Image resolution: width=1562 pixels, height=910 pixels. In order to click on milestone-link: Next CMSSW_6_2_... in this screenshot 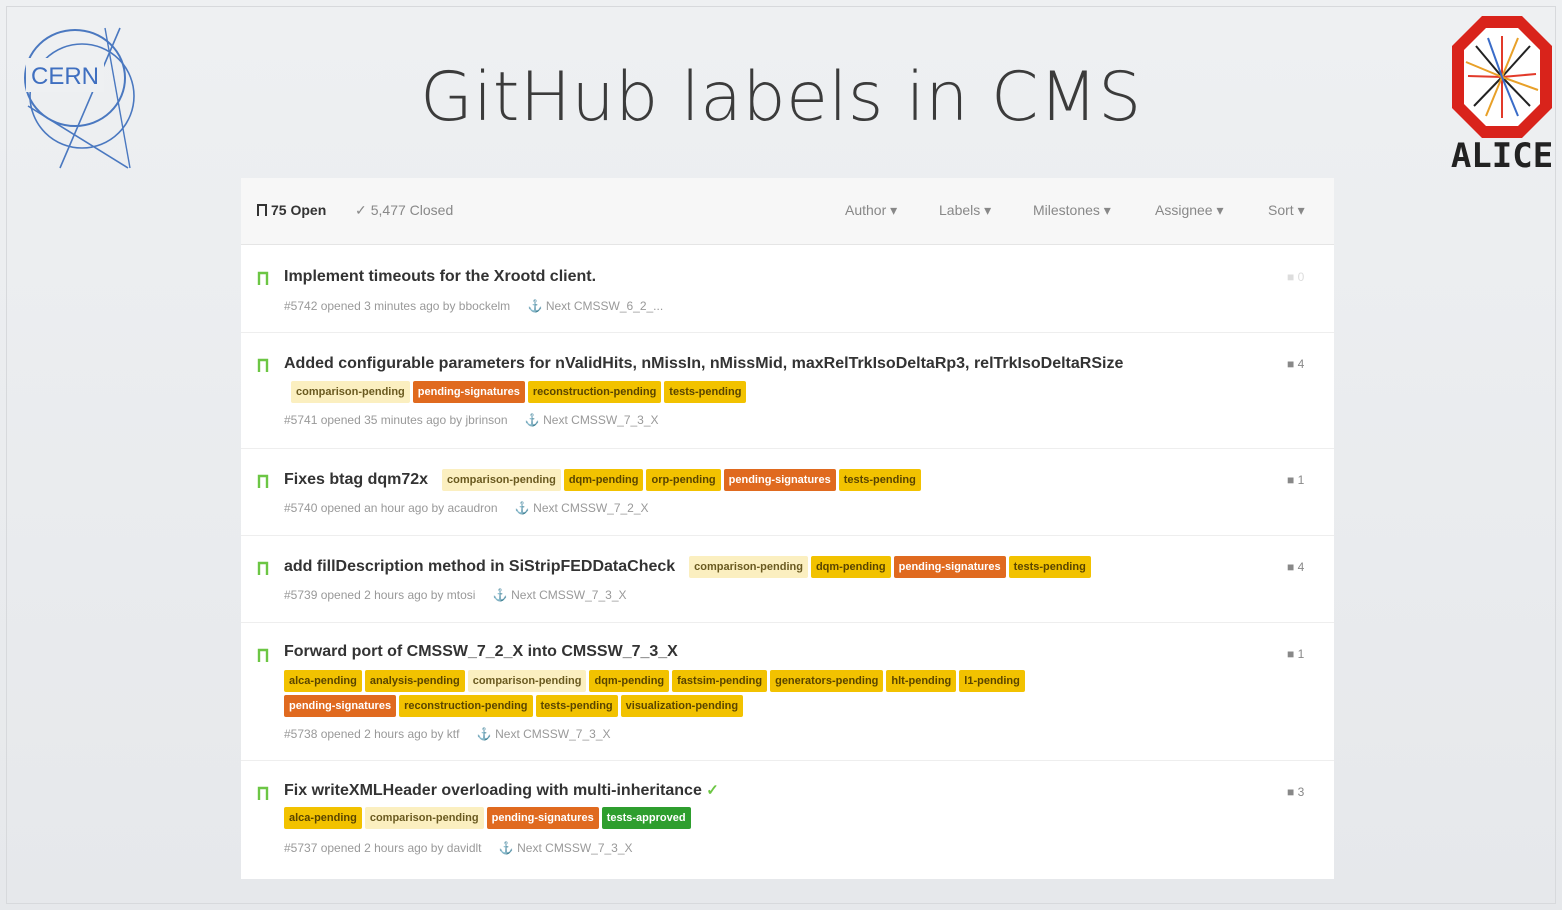, I will do `click(604, 306)`.